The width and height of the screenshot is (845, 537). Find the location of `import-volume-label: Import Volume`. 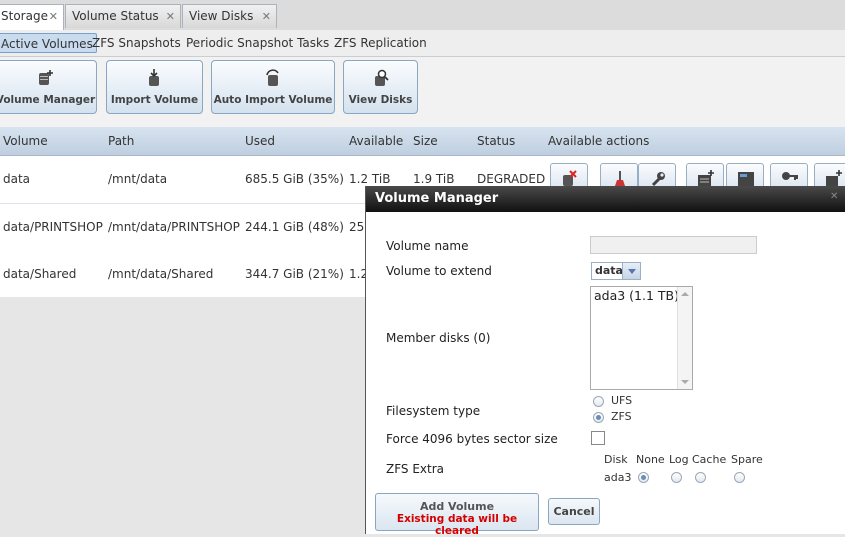

import-volume-label: Import Volume is located at coordinates (154, 100).